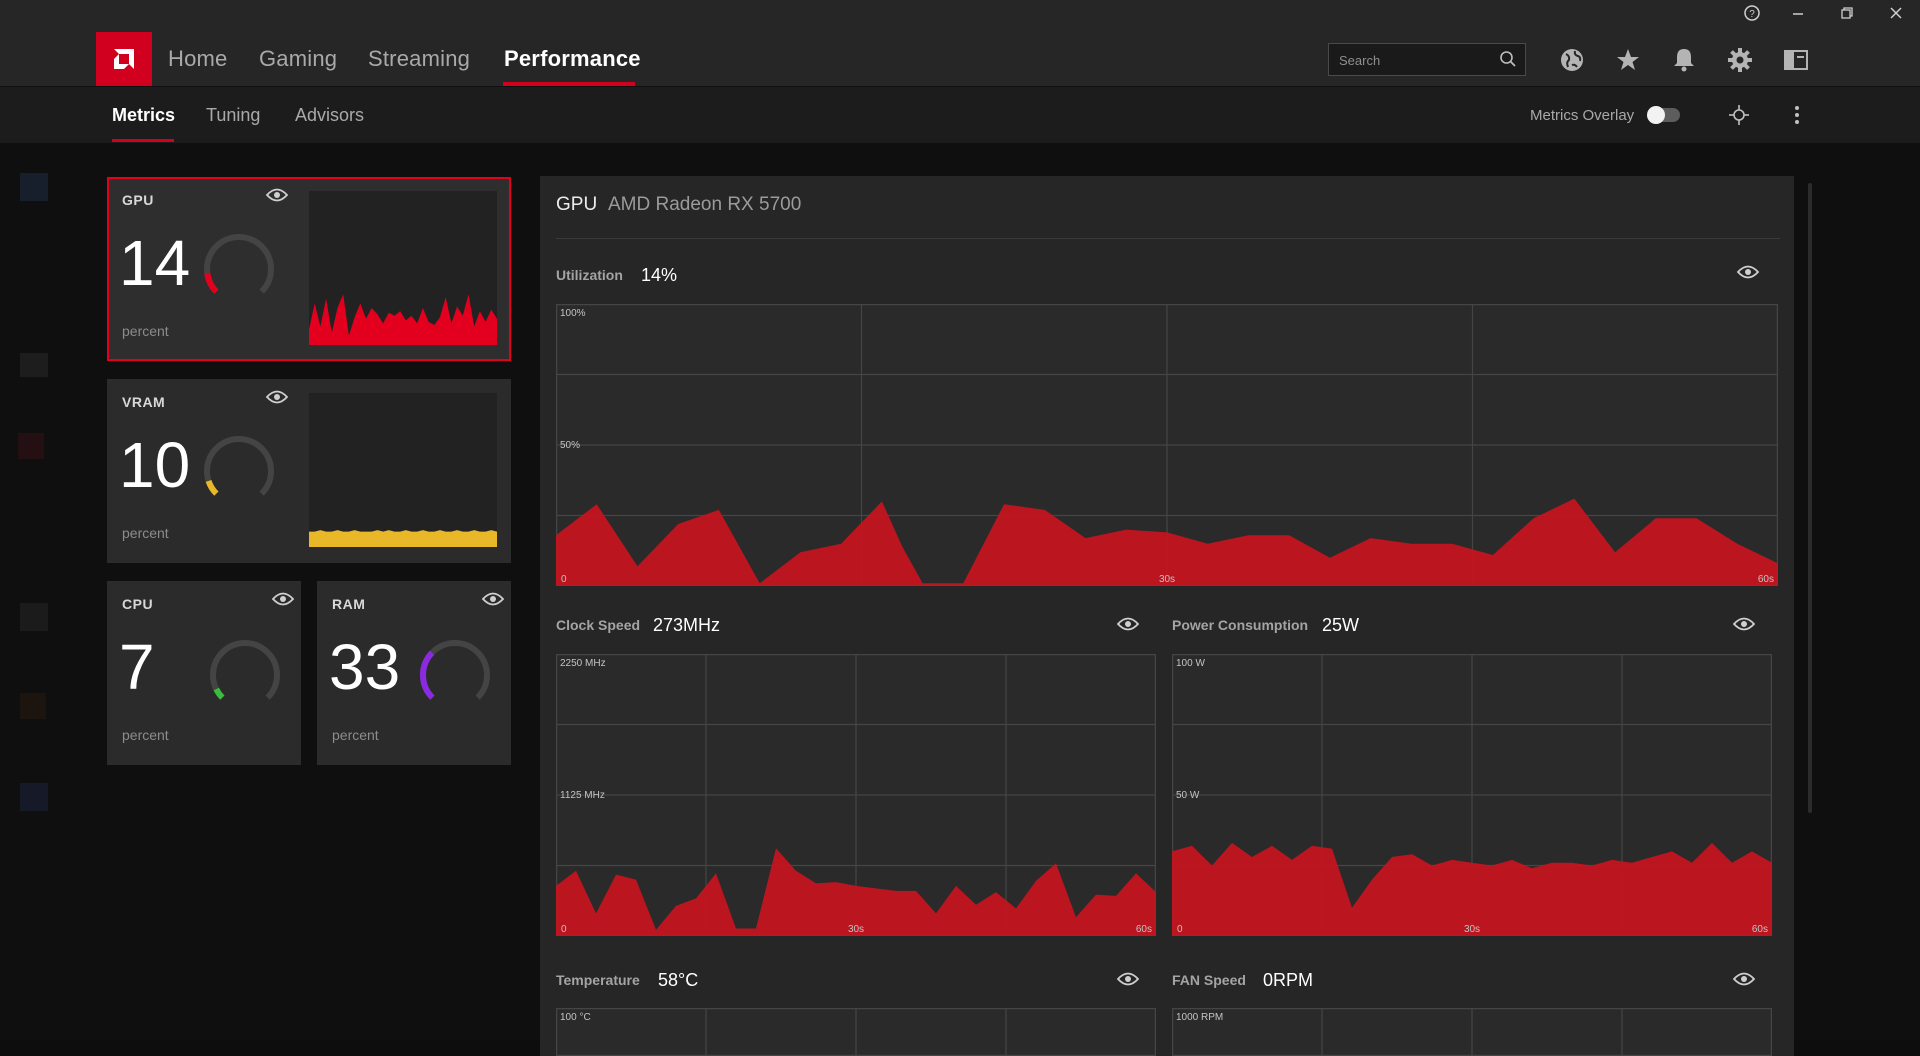  Describe the element at coordinates (138, 200) in the screenshot. I see `tile-label: GPU` at that location.